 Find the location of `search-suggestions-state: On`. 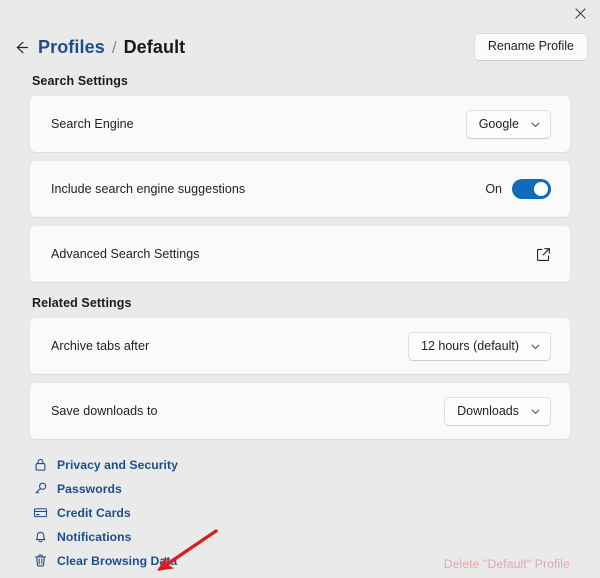

search-suggestions-state: On is located at coordinates (493, 189).